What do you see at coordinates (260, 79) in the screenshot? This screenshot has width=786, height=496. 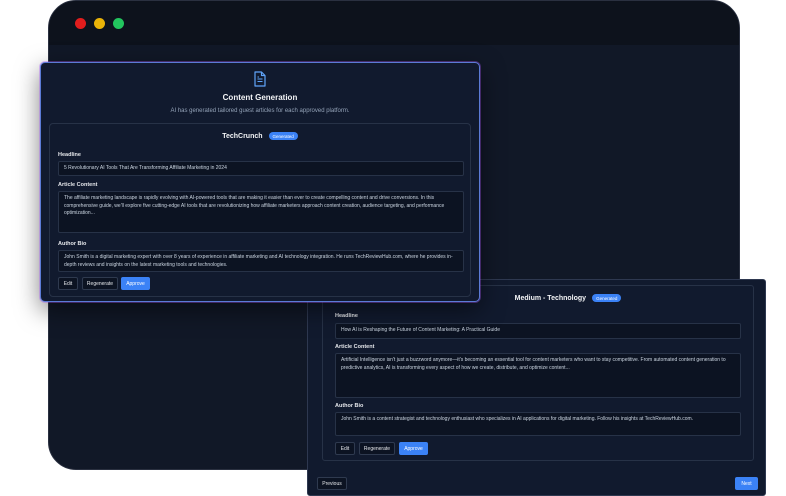 I see `document-icon` at bounding box center [260, 79].